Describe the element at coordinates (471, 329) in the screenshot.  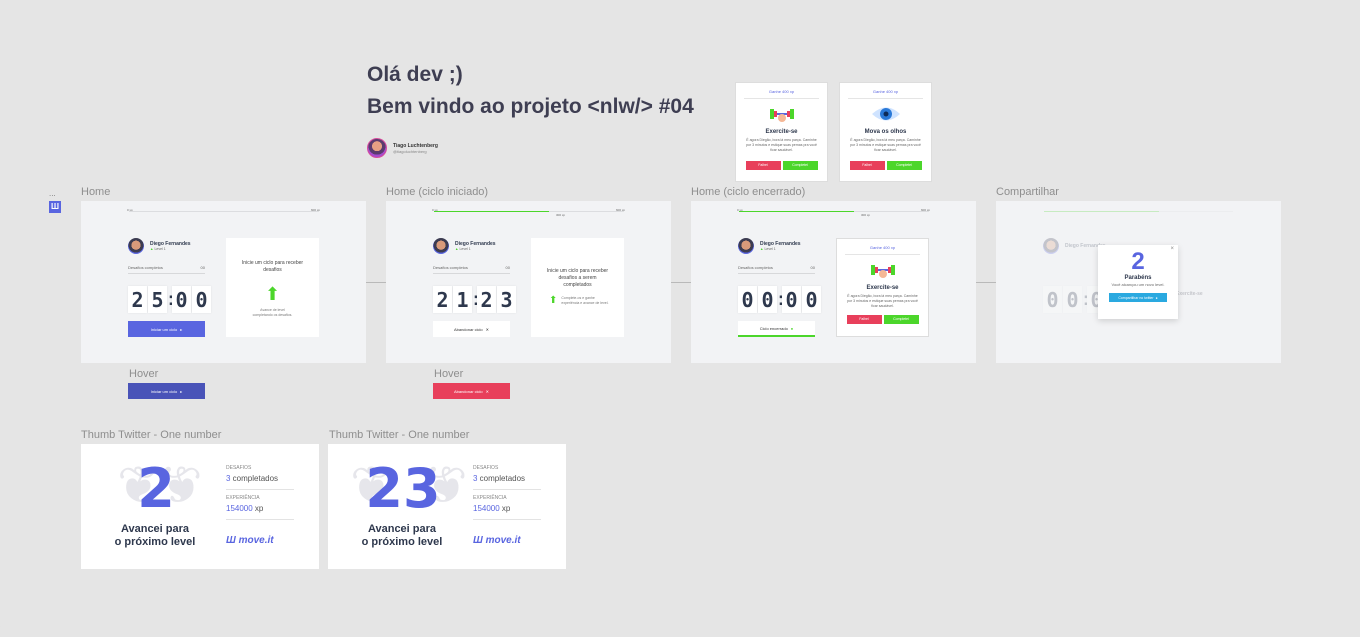
I see `abandon-cycle-button: Abandonar ciclo ✕` at that location.